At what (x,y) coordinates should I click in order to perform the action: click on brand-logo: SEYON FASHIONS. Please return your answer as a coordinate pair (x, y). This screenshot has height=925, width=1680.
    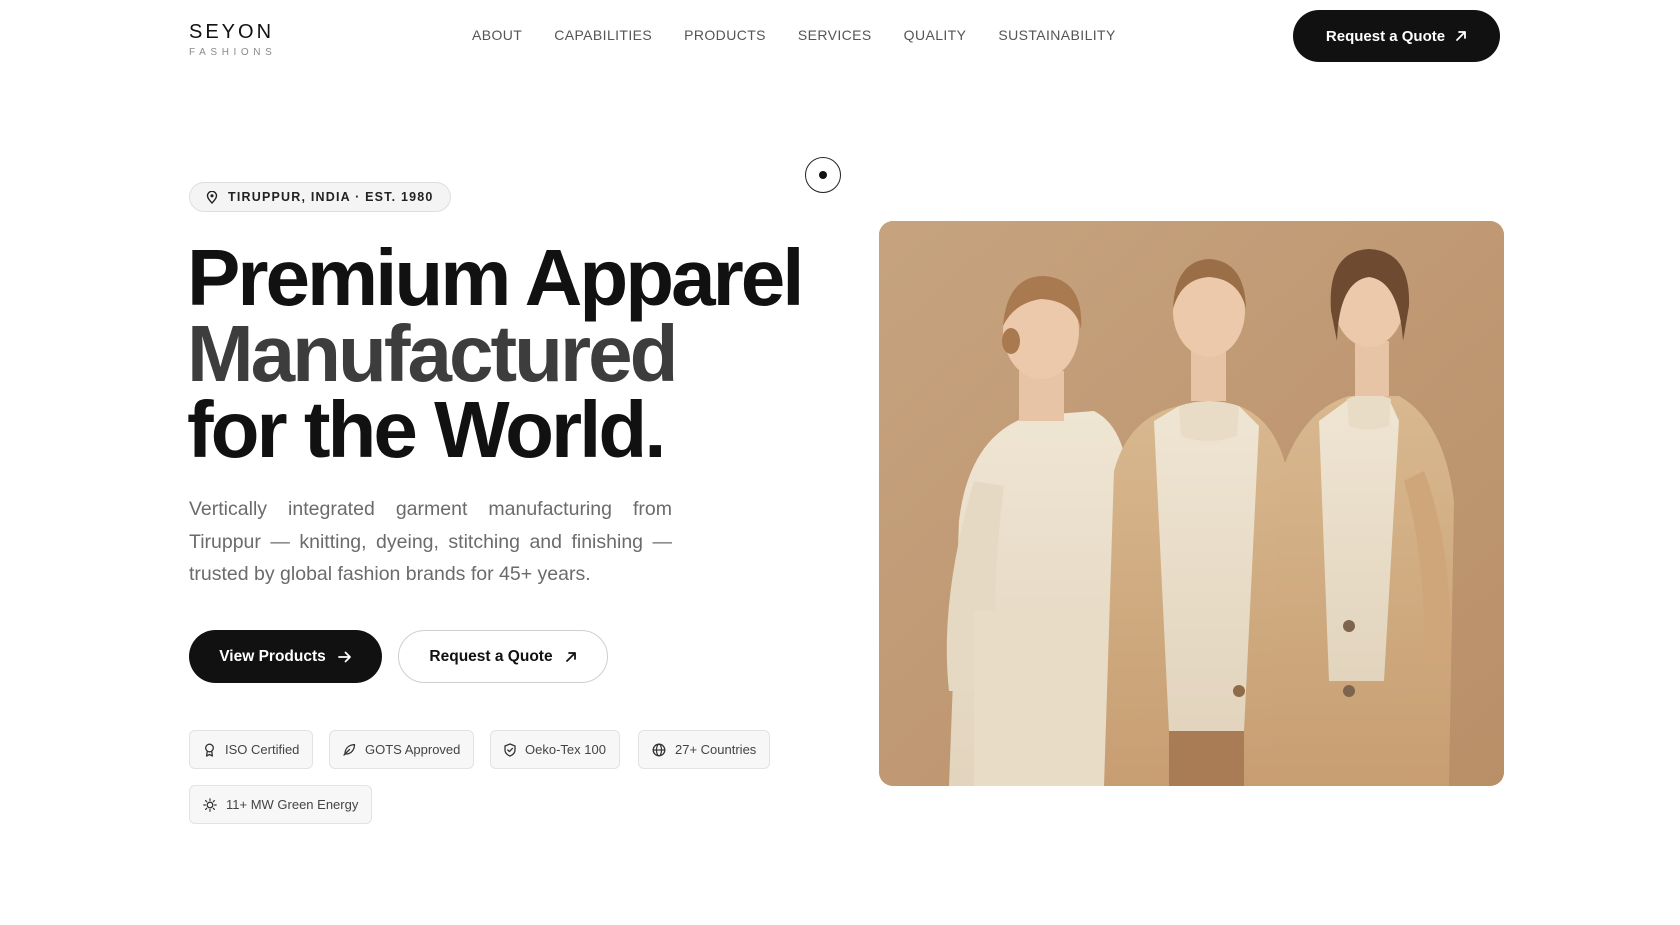
    Looking at the image, I should click on (232, 40).